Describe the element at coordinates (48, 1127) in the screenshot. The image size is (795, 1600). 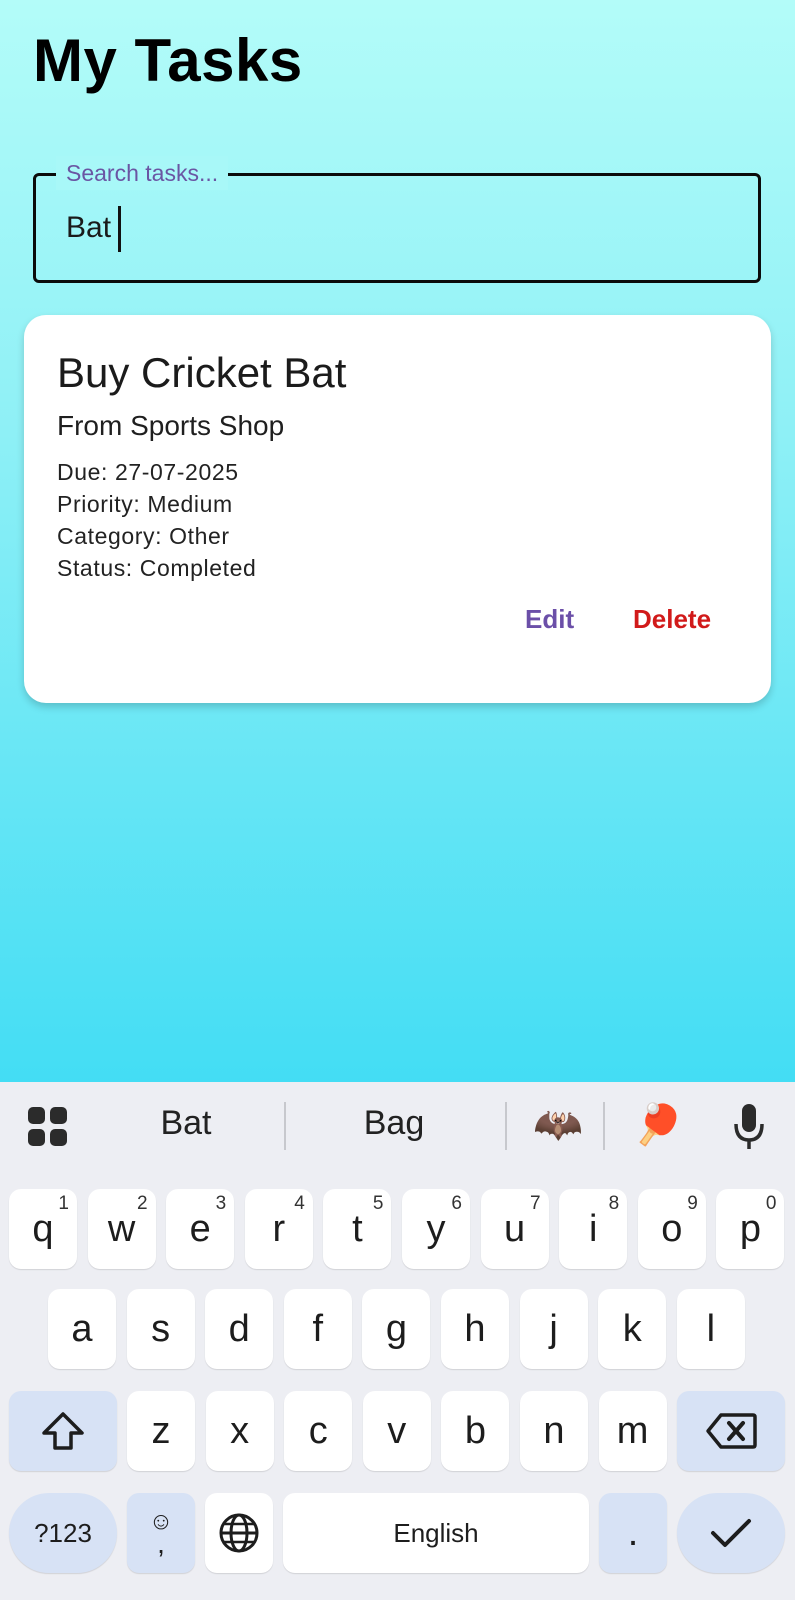
I see `apps-grid-icon` at that location.